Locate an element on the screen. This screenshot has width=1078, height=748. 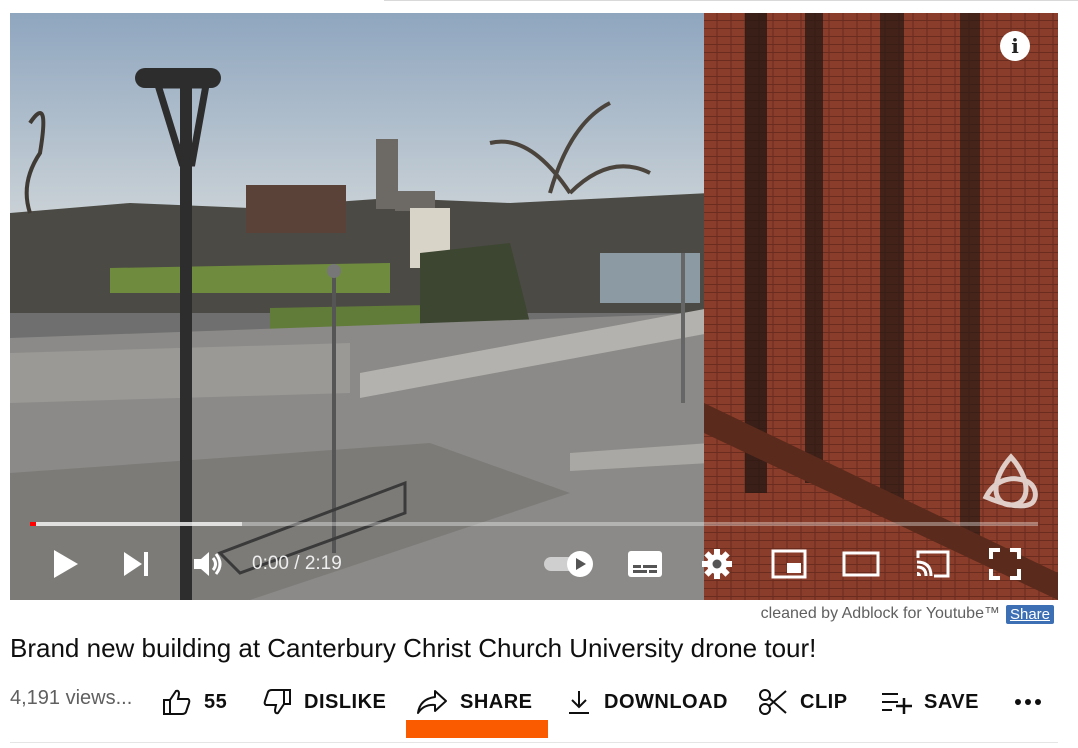
next-icon is located at coordinates (136, 564).